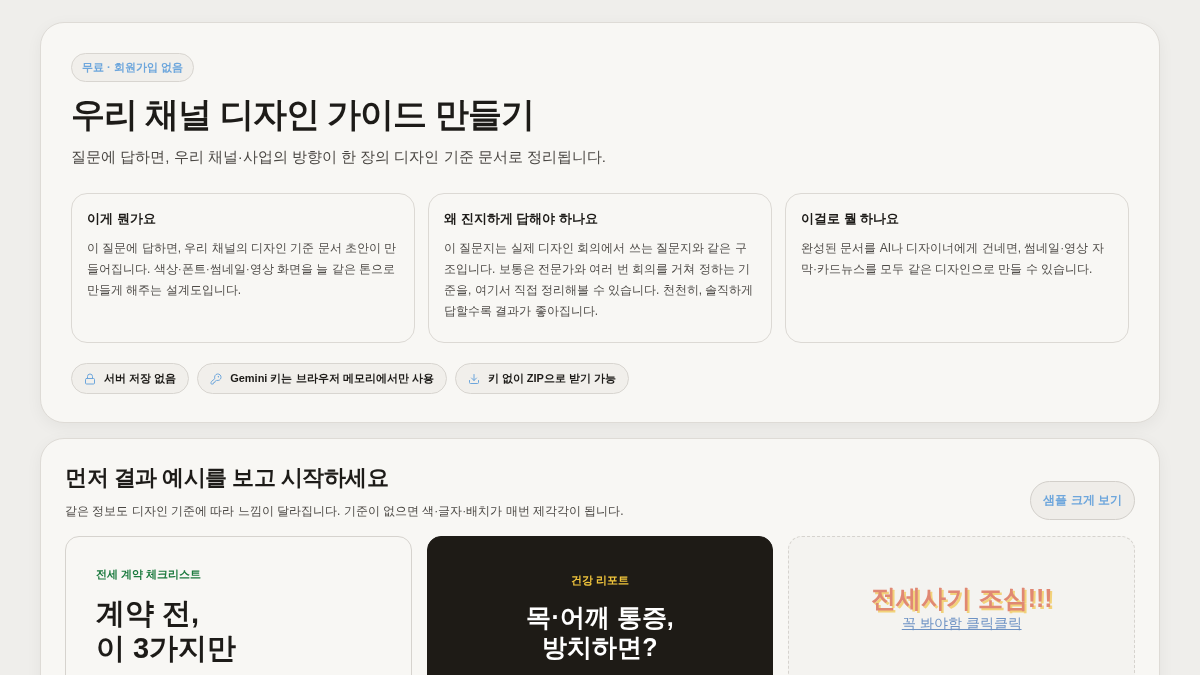  What do you see at coordinates (344, 511) in the screenshot?
I see `section-subtitle: 같은 정보도 디자인 기준에 따라 느낌이 달라집니다. 기준이 없으면 색·글자·배치가 매번 제각각이 됩니다.` at bounding box center [344, 511].